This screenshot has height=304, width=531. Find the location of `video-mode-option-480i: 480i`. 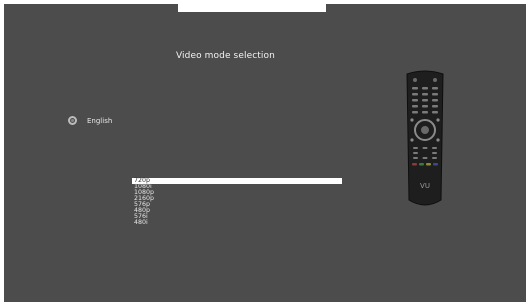

video-mode-option-480i: 480i is located at coordinates (237, 222).